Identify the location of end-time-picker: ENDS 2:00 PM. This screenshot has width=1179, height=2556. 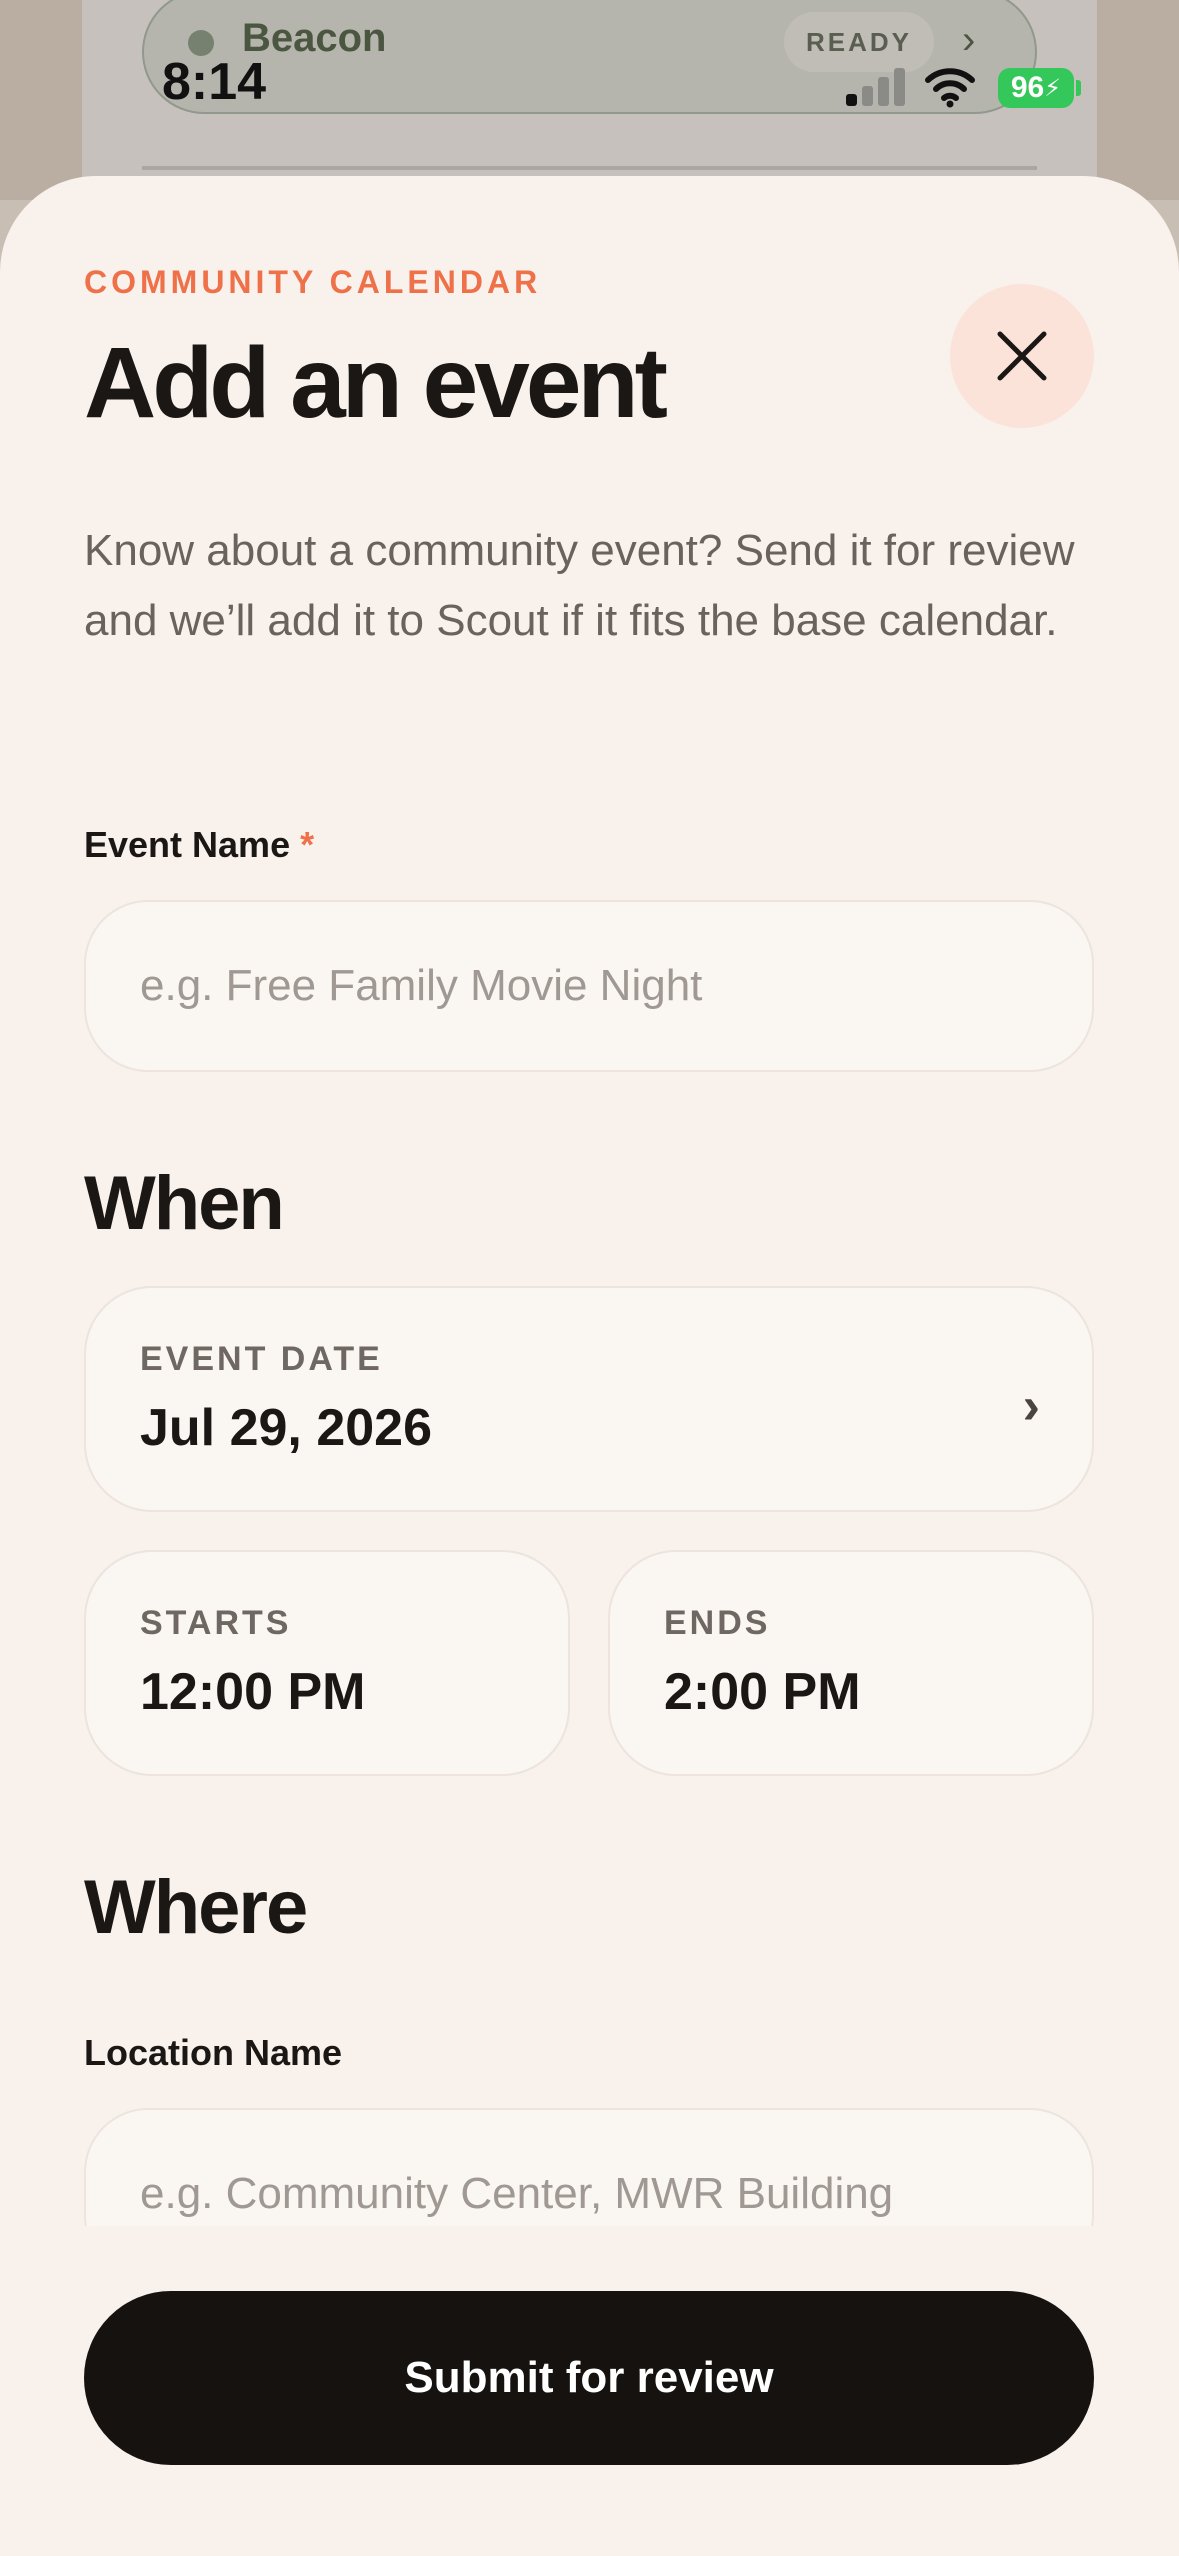
(851, 1663).